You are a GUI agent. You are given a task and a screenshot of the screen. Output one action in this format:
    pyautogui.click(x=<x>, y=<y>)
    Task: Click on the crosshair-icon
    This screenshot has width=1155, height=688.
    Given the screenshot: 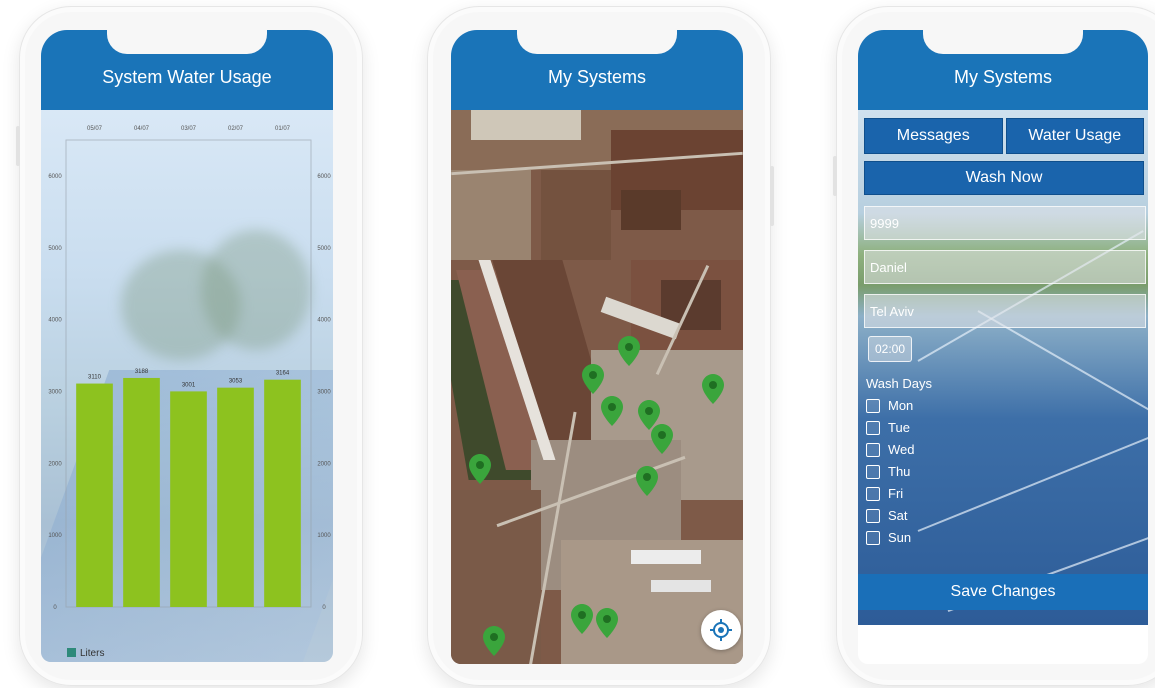 What is the action you would take?
    pyautogui.click(x=721, y=630)
    